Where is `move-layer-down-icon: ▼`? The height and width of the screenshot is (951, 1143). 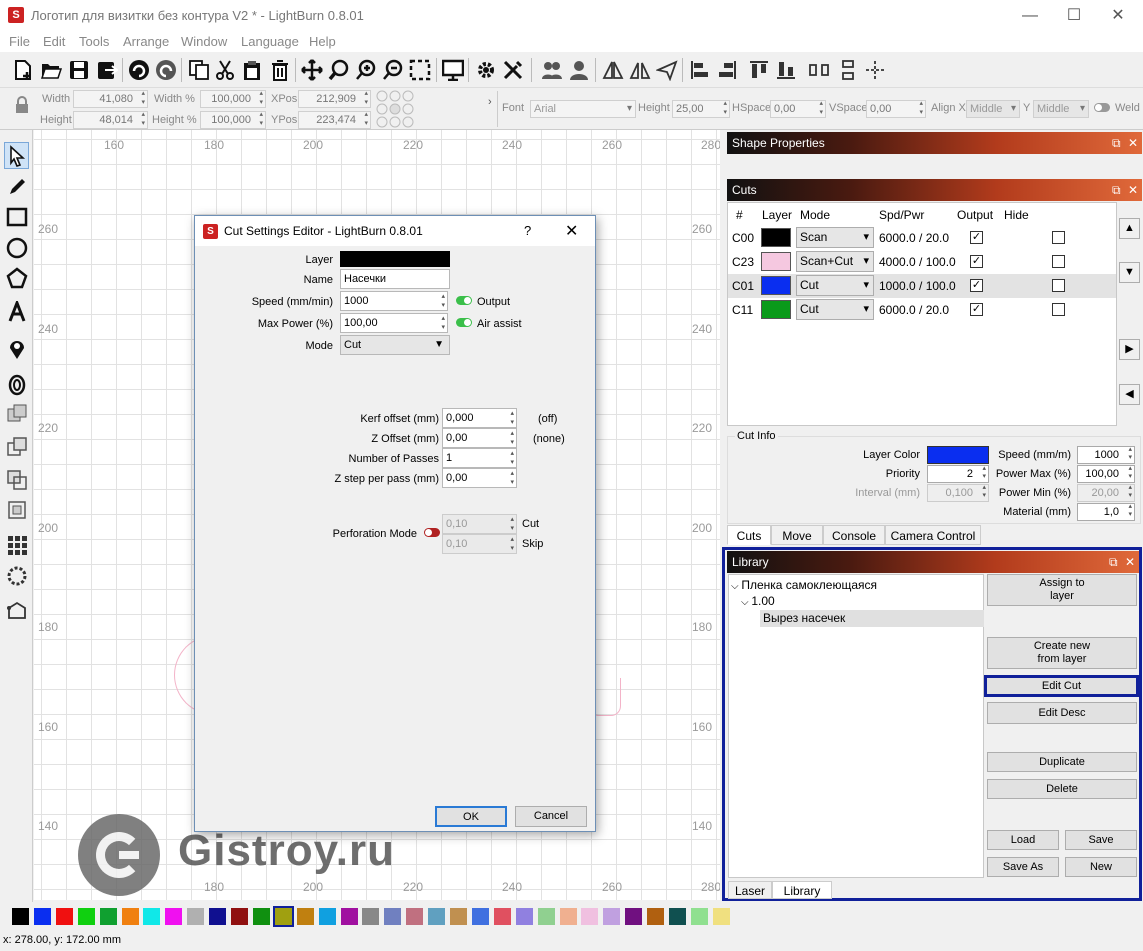 move-layer-down-icon: ▼ is located at coordinates (1129, 272).